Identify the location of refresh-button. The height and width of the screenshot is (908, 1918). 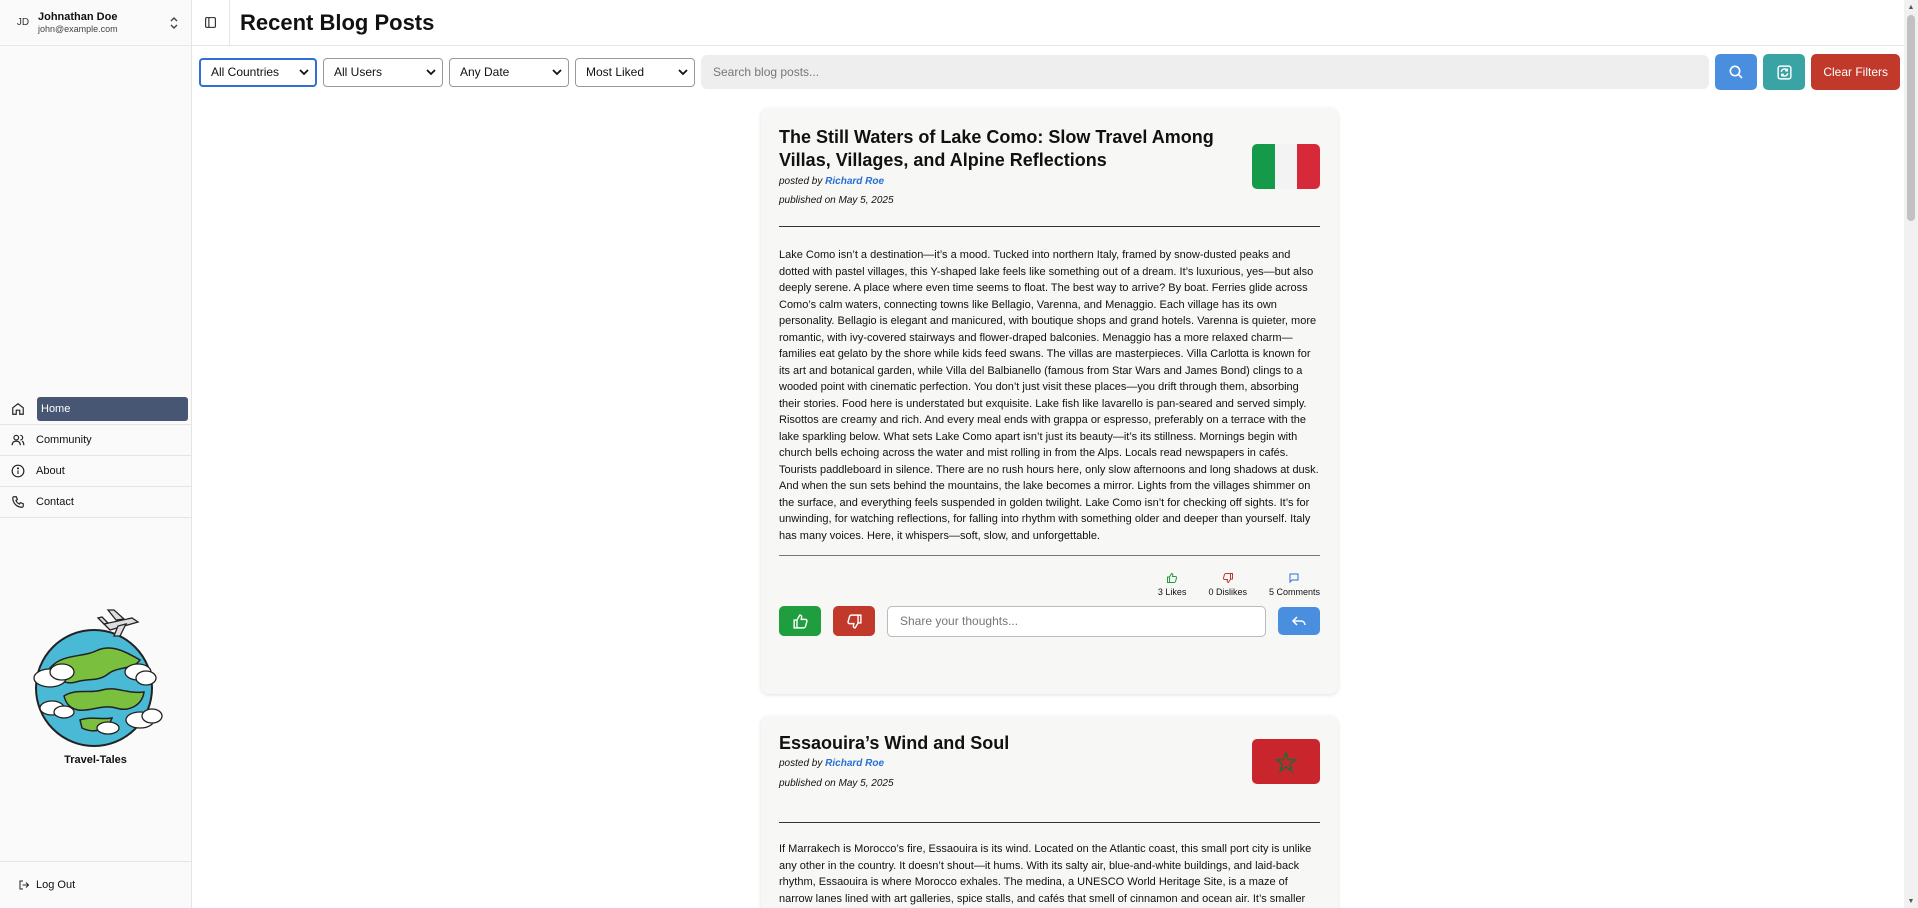
(1784, 72).